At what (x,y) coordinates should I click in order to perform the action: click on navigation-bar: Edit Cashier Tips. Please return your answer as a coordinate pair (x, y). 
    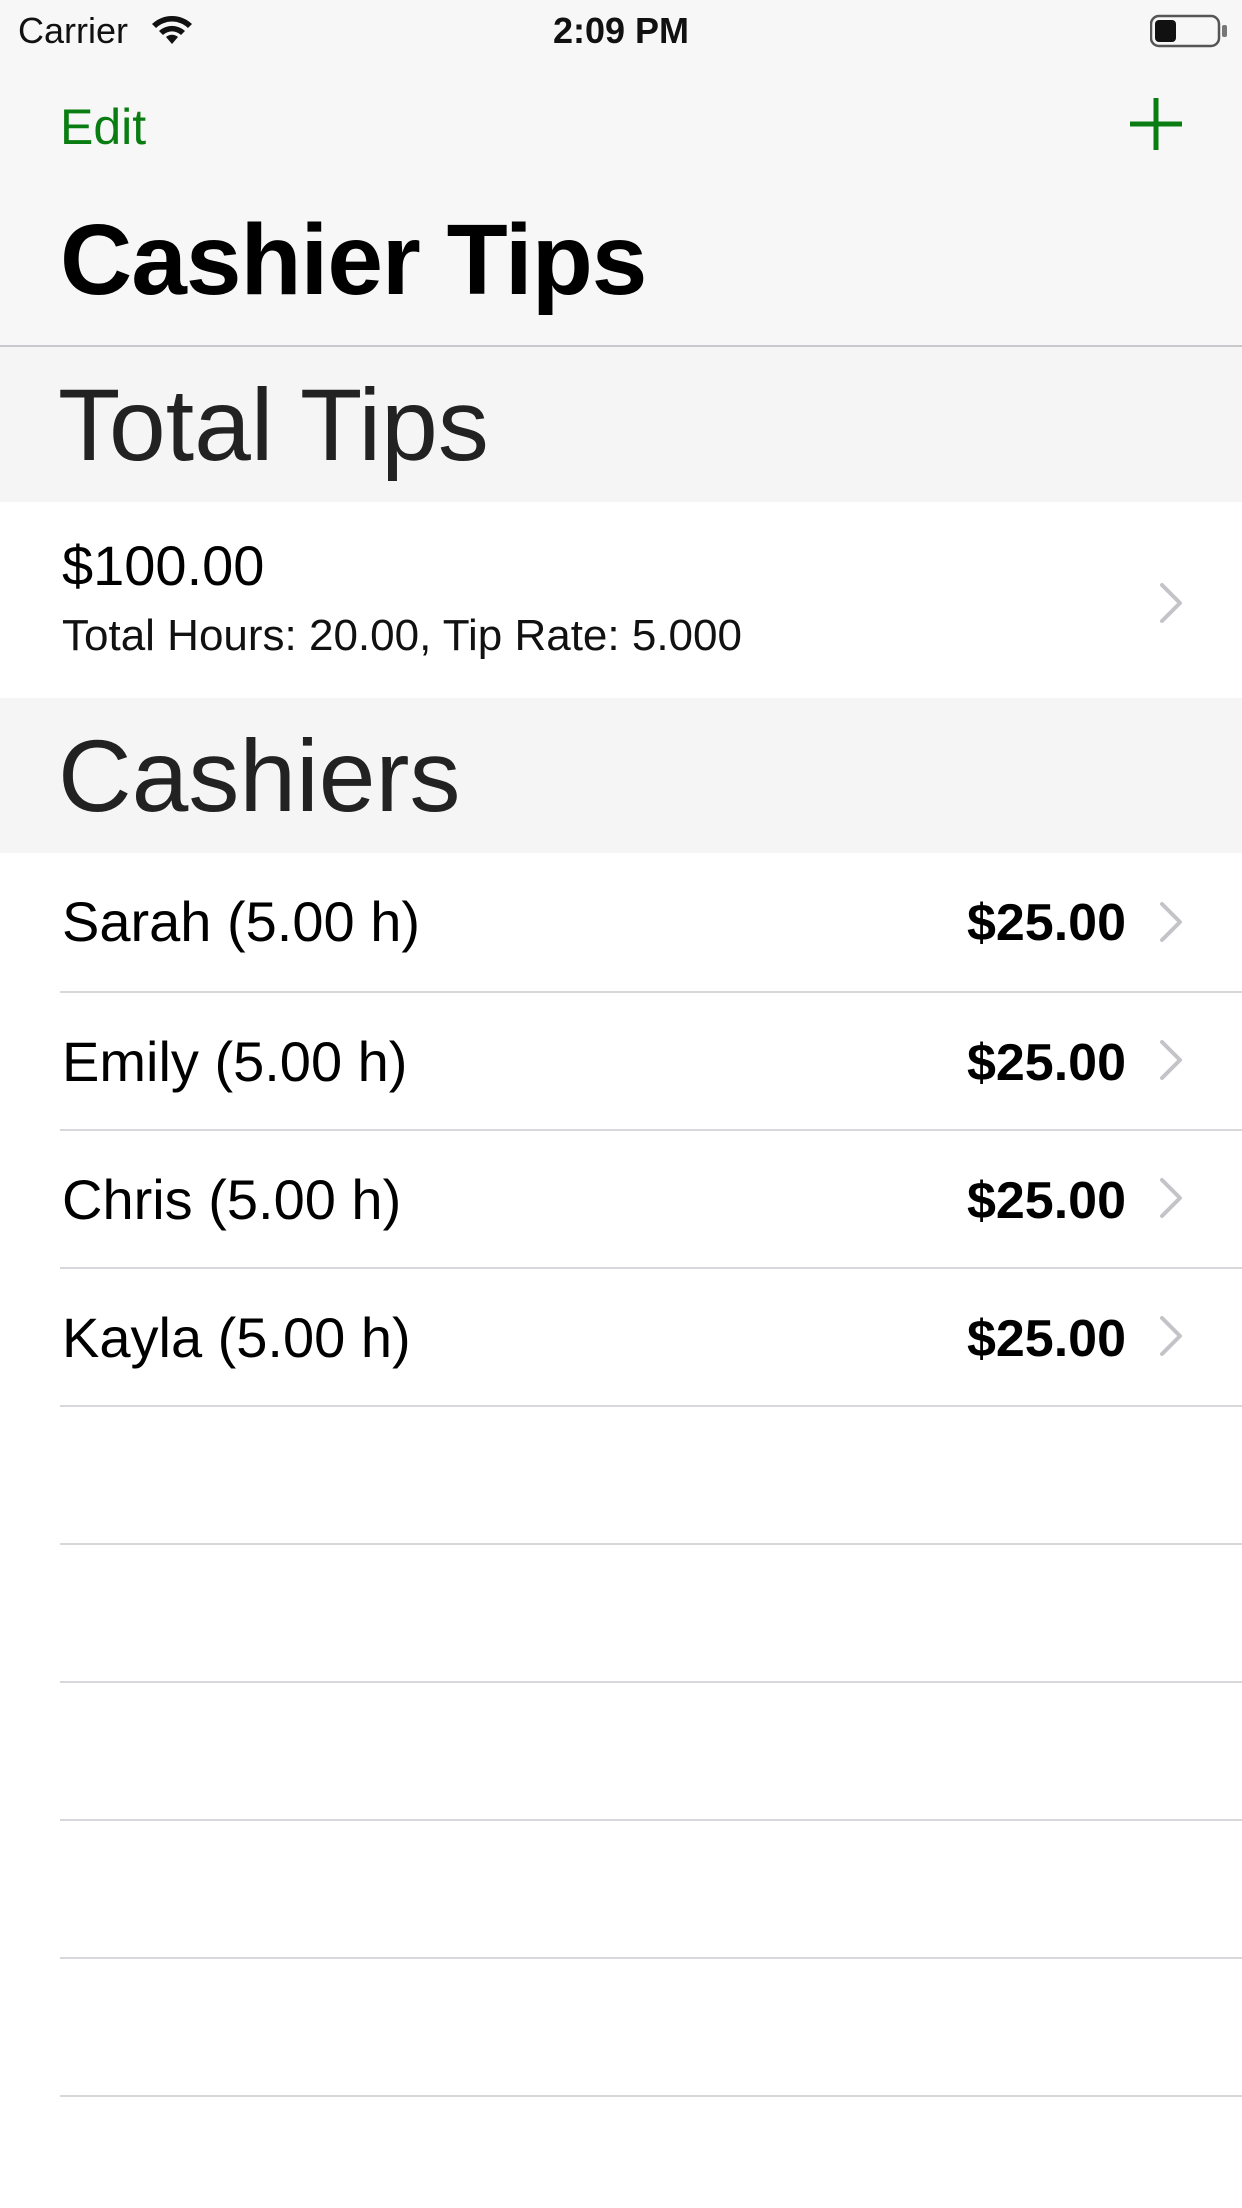
    Looking at the image, I should click on (621, 203).